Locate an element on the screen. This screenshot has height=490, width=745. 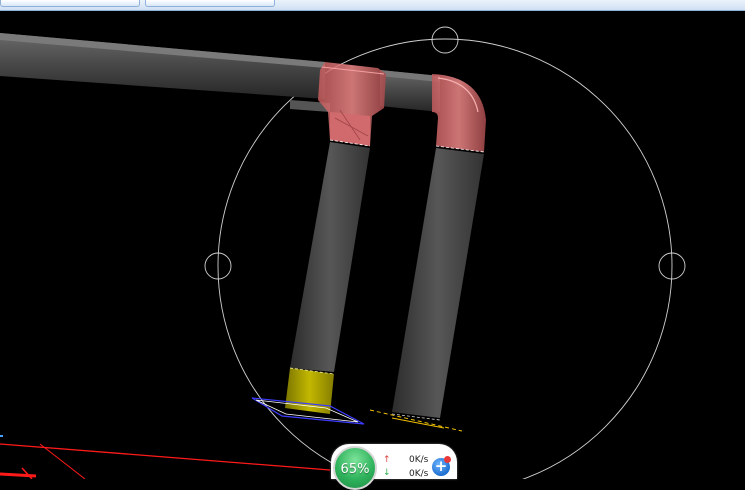
cpu-usage-value: 65% is located at coordinates (355, 469).